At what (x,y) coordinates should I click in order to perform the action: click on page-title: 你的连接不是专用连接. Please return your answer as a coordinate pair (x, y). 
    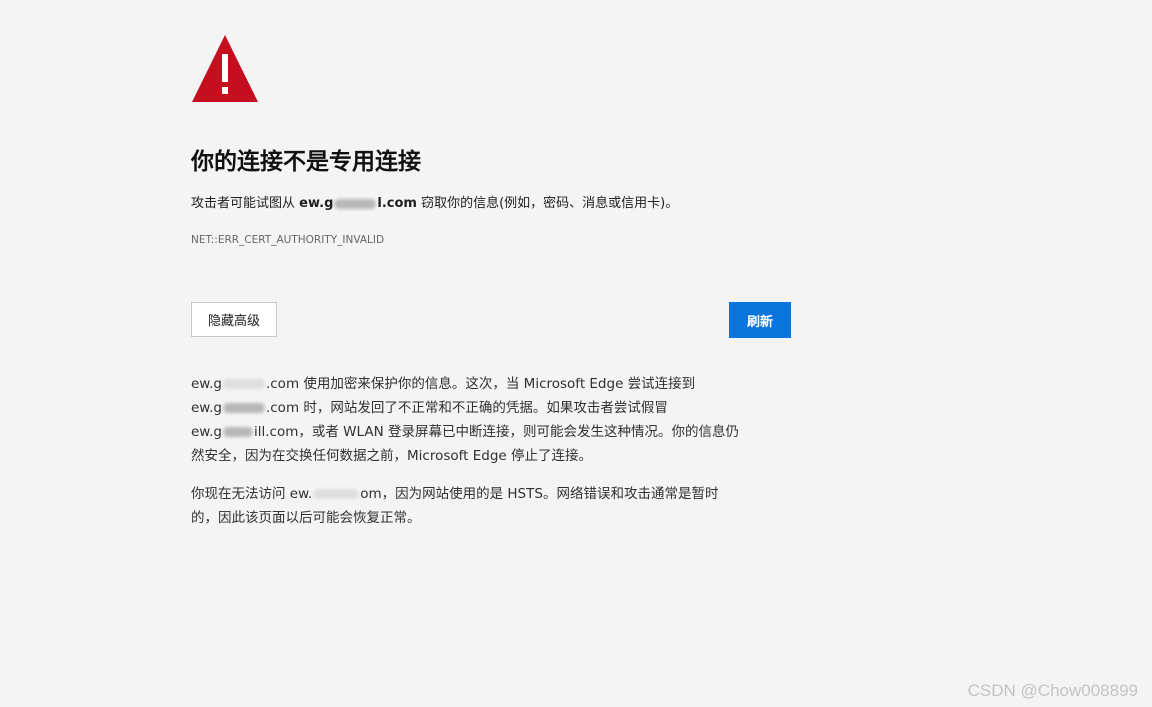
    Looking at the image, I should click on (306, 162).